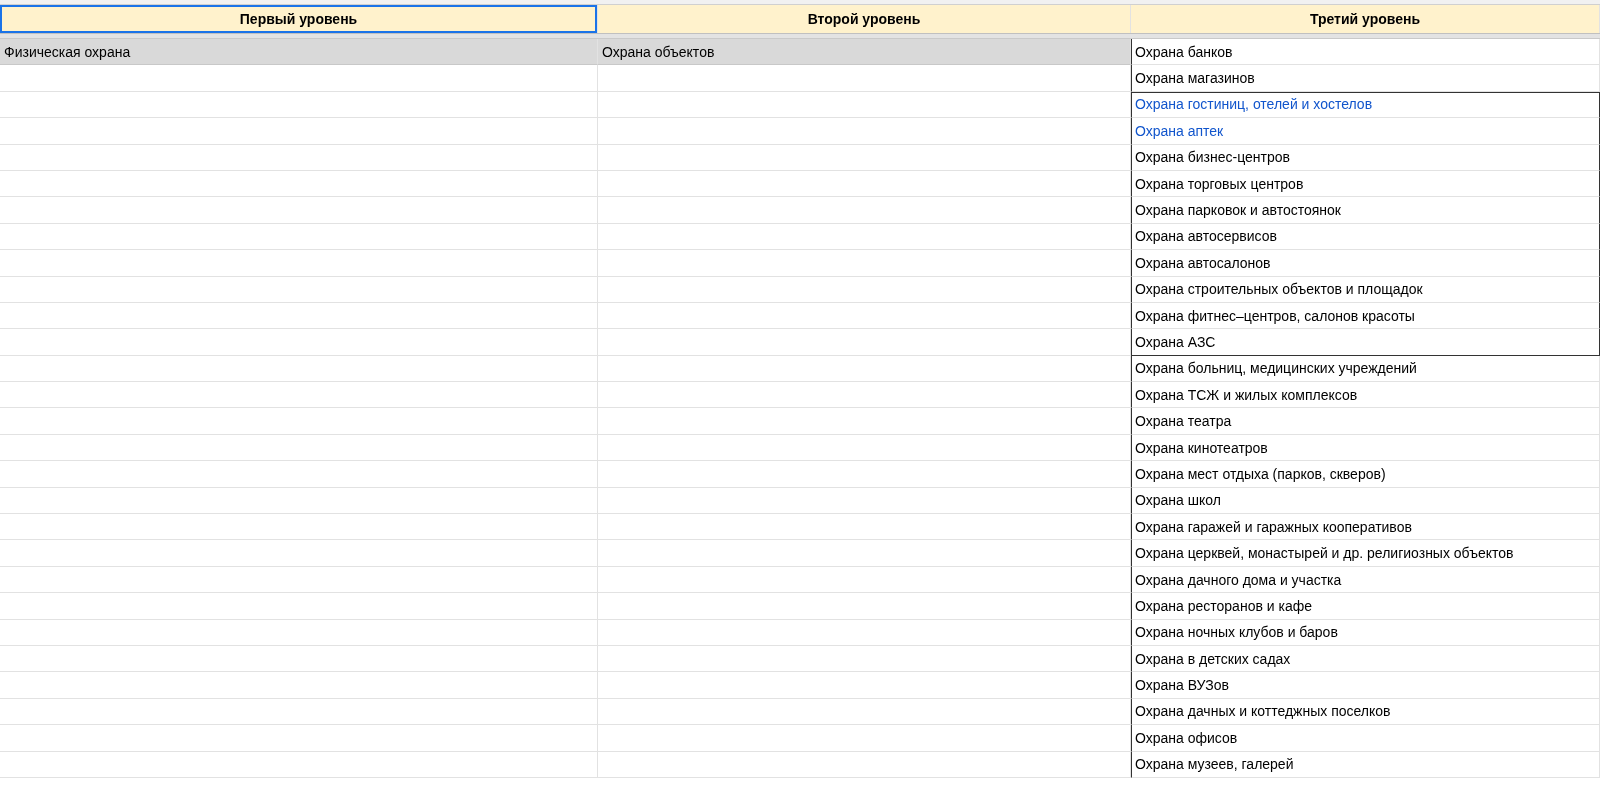 This screenshot has height=785, width=1600. Describe the element at coordinates (864, 52) in the screenshot. I see `table-cell: Охрана объектов` at that location.